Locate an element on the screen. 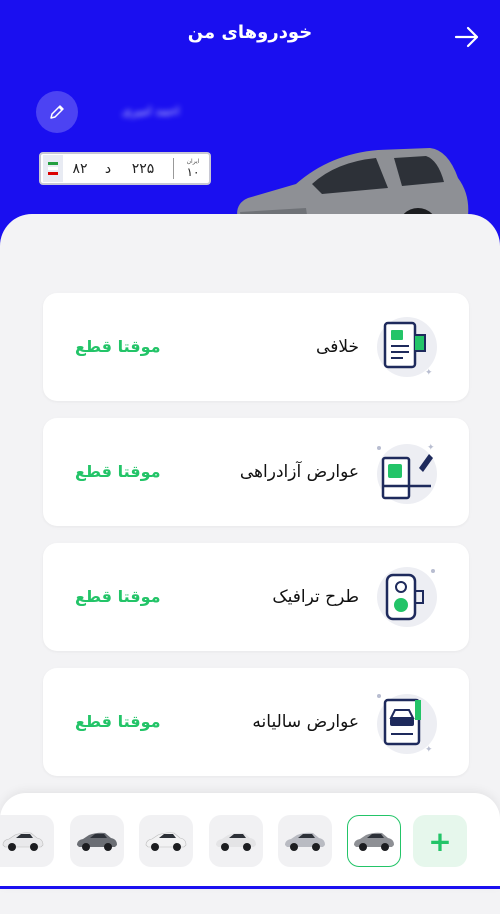 The height and width of the screenshot is (914, 500). service-card-annual-toll: ✦ عوارض سالیانه موقتا قطع is located at coordinates (256, 722).